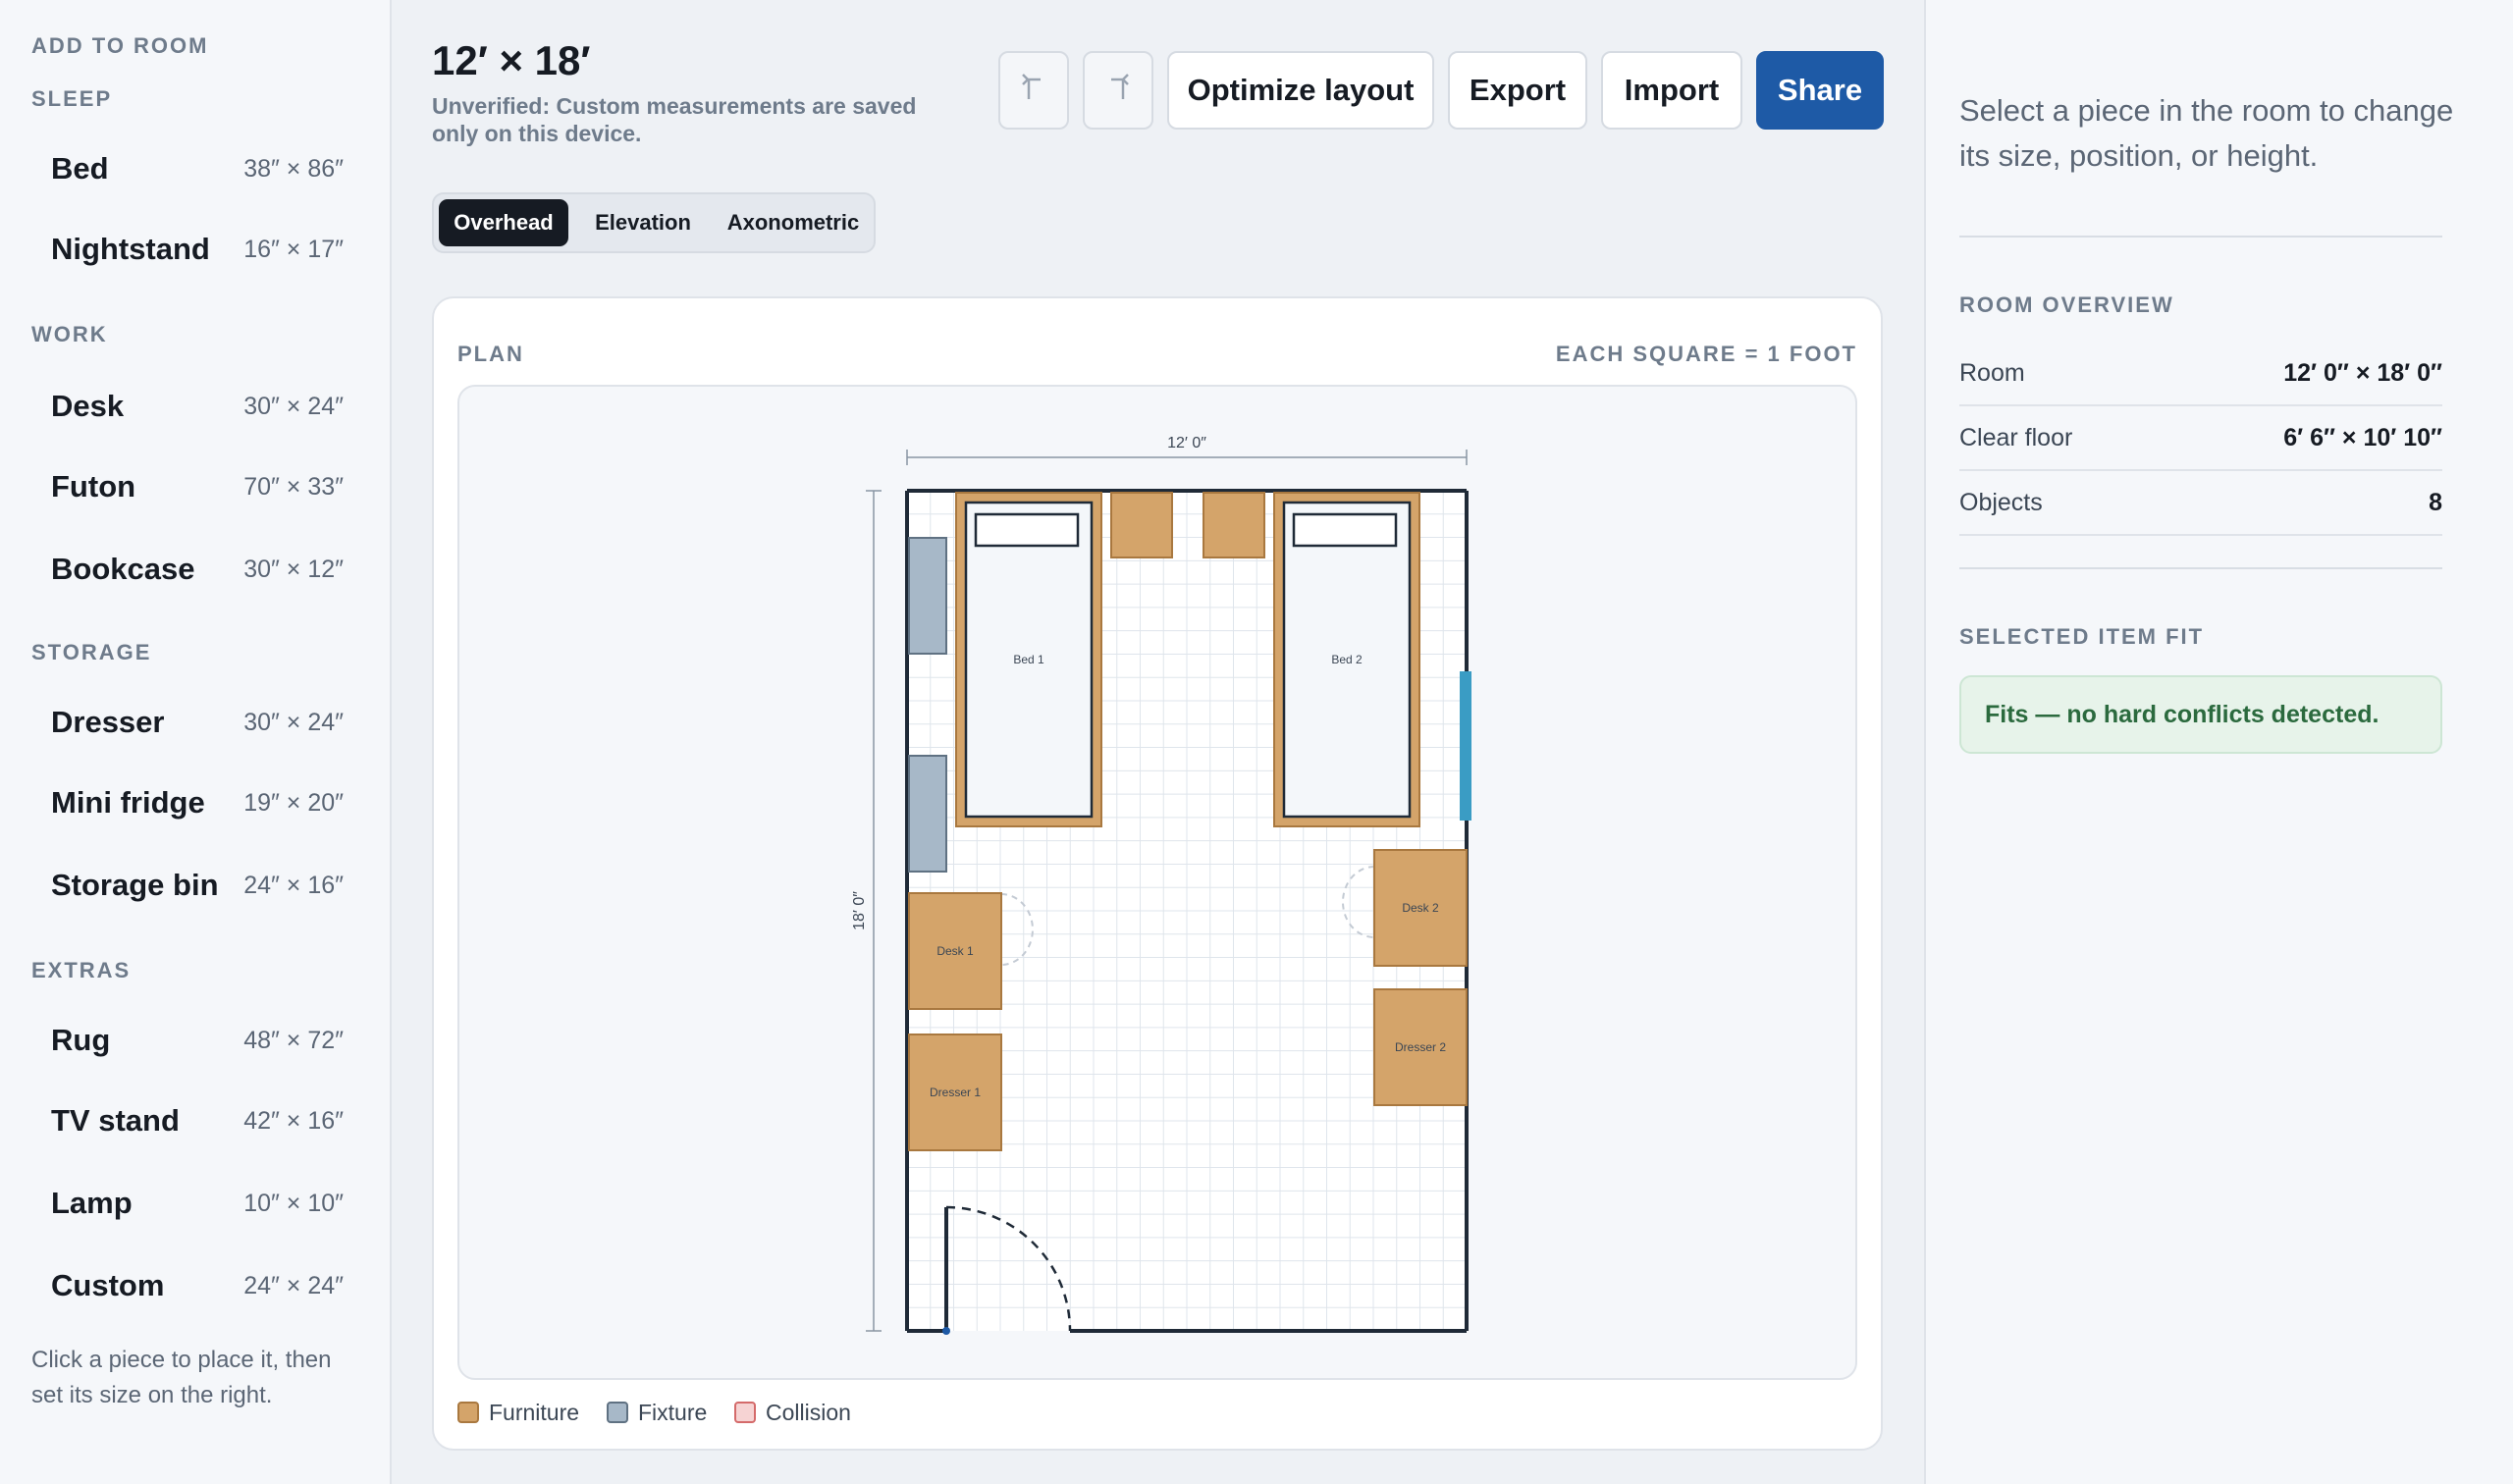 The image size is (2513, 1484). Describe the element at coordinates (293, 569) in the screenshot. I see `item-dims: 30″ × 12″` at that location.